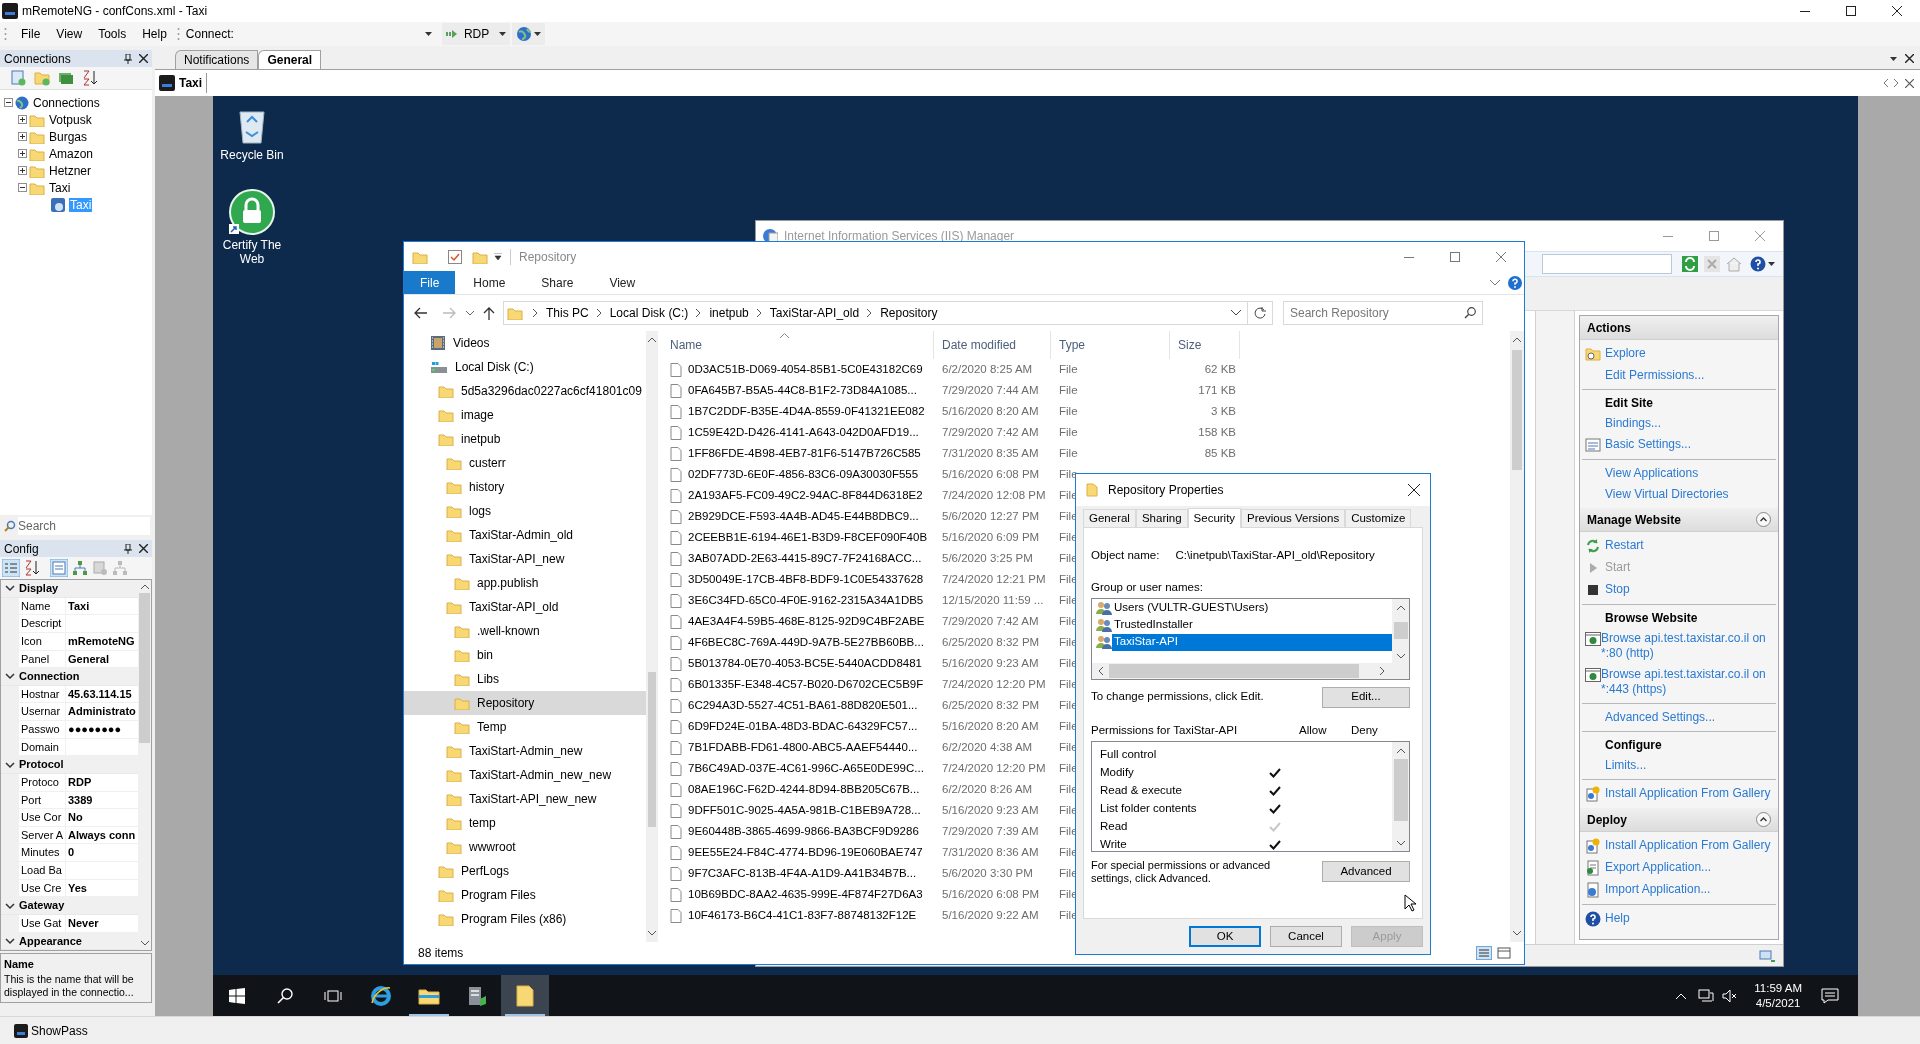 The width and height of the screenshot is (1920, 1044). I want to click on sessions-icon, so click(66, 78).